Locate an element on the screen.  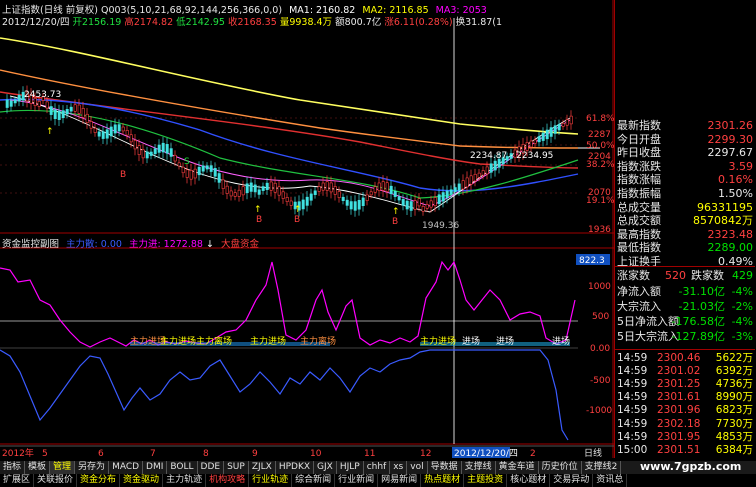
flow-row: 5日大宗流入 -127.89亿 -3% is located at coordinates (685, 336).